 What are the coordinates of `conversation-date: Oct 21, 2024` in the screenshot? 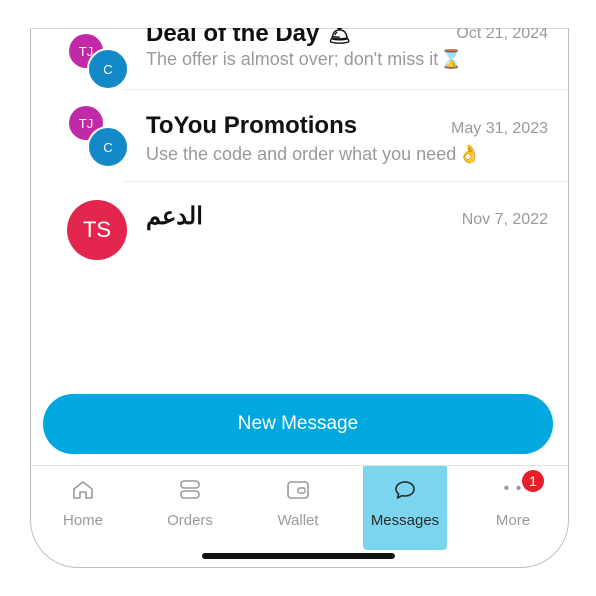 It's located at (502, 35).